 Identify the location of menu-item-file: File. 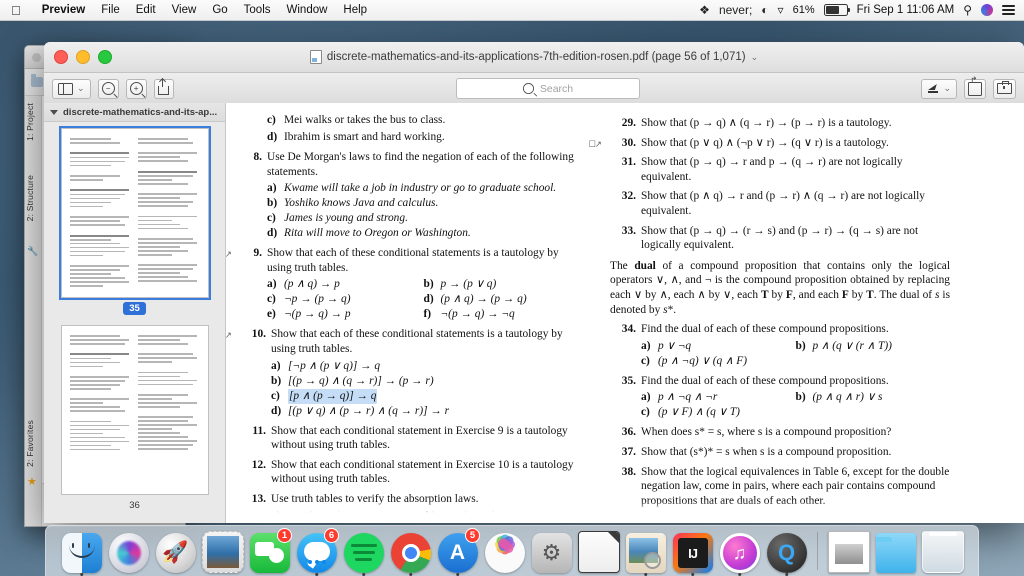
(110, 10).